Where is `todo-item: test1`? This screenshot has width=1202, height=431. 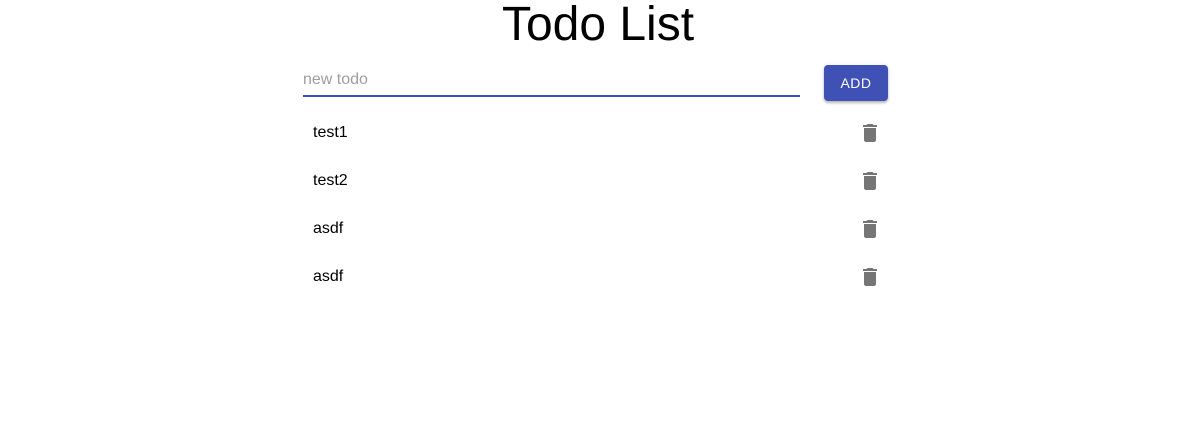
todo-item: test1 is located at coordinates (595, 133).